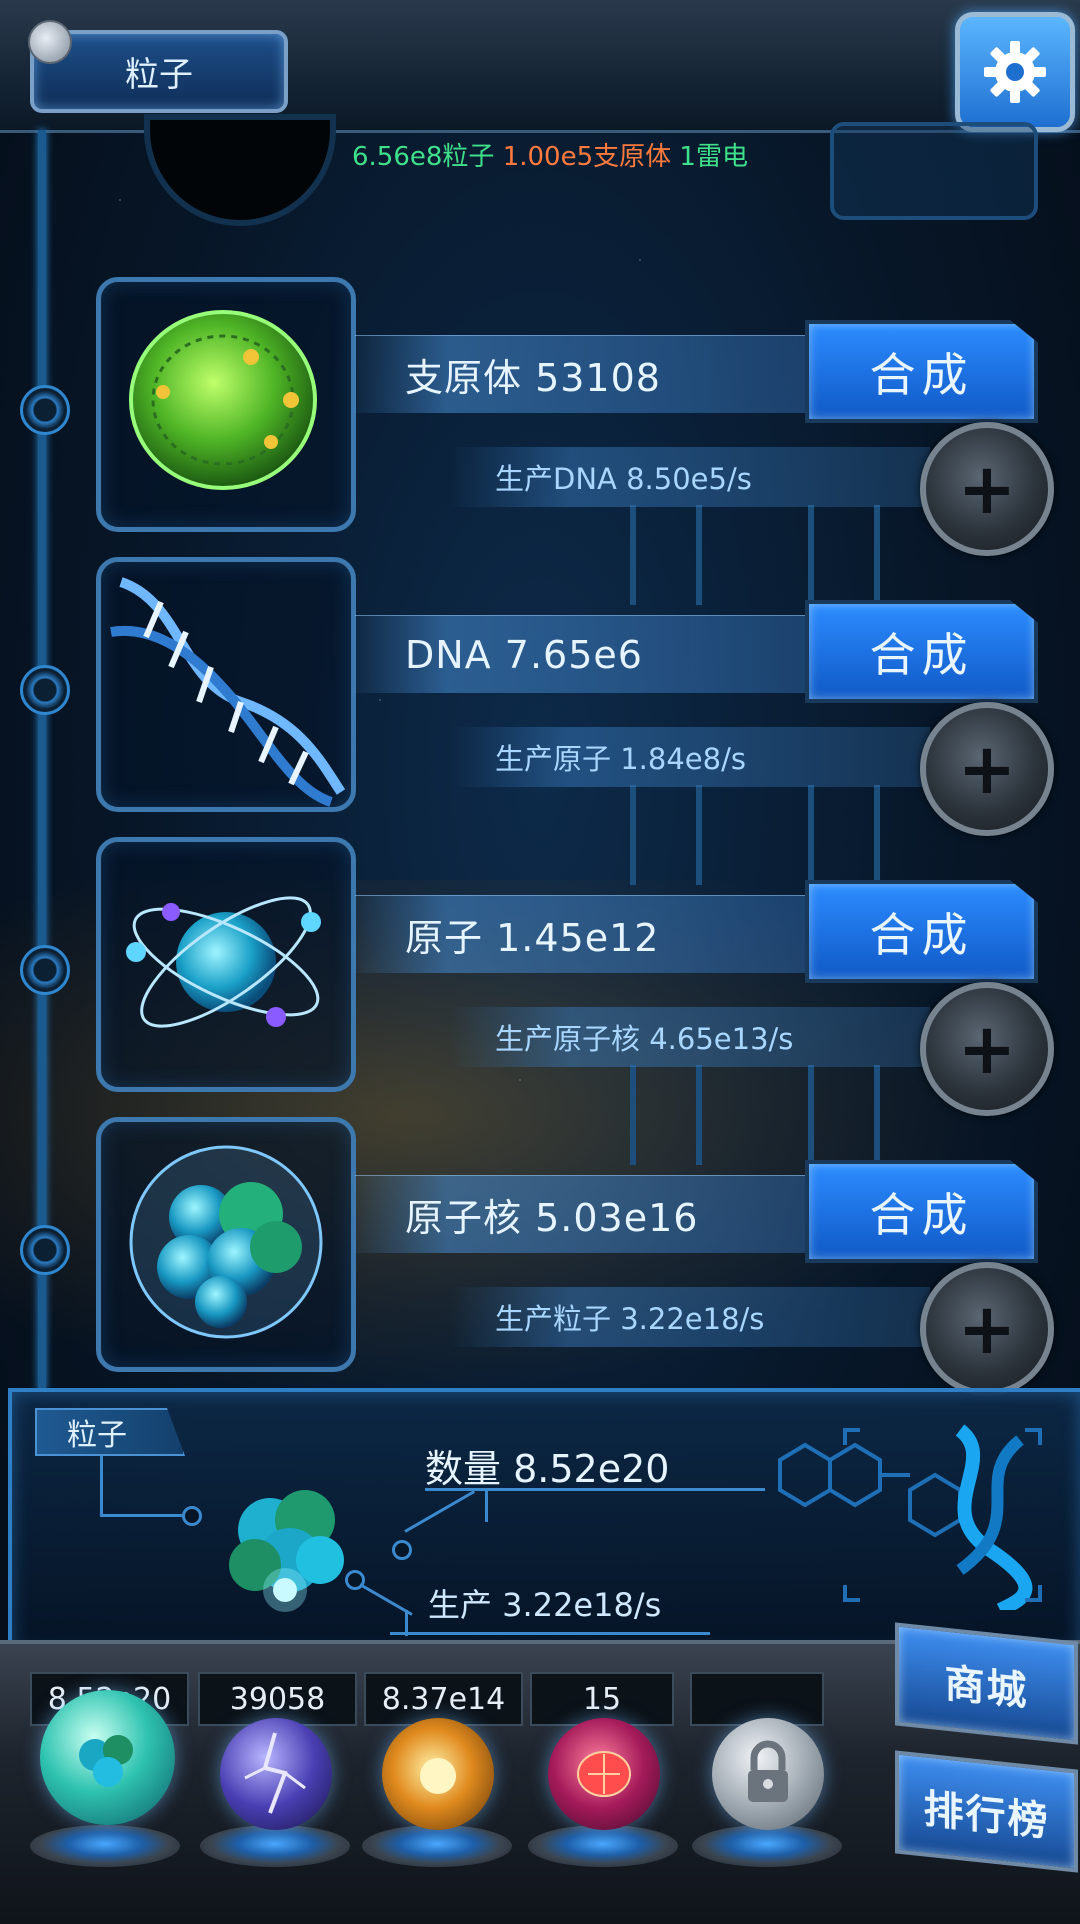 This screenshot has height=1924, width=1080. Describe the element at coordinates (986, 1811) in the screenshot. I see `leaderboard-button: 排行榜` at that location.